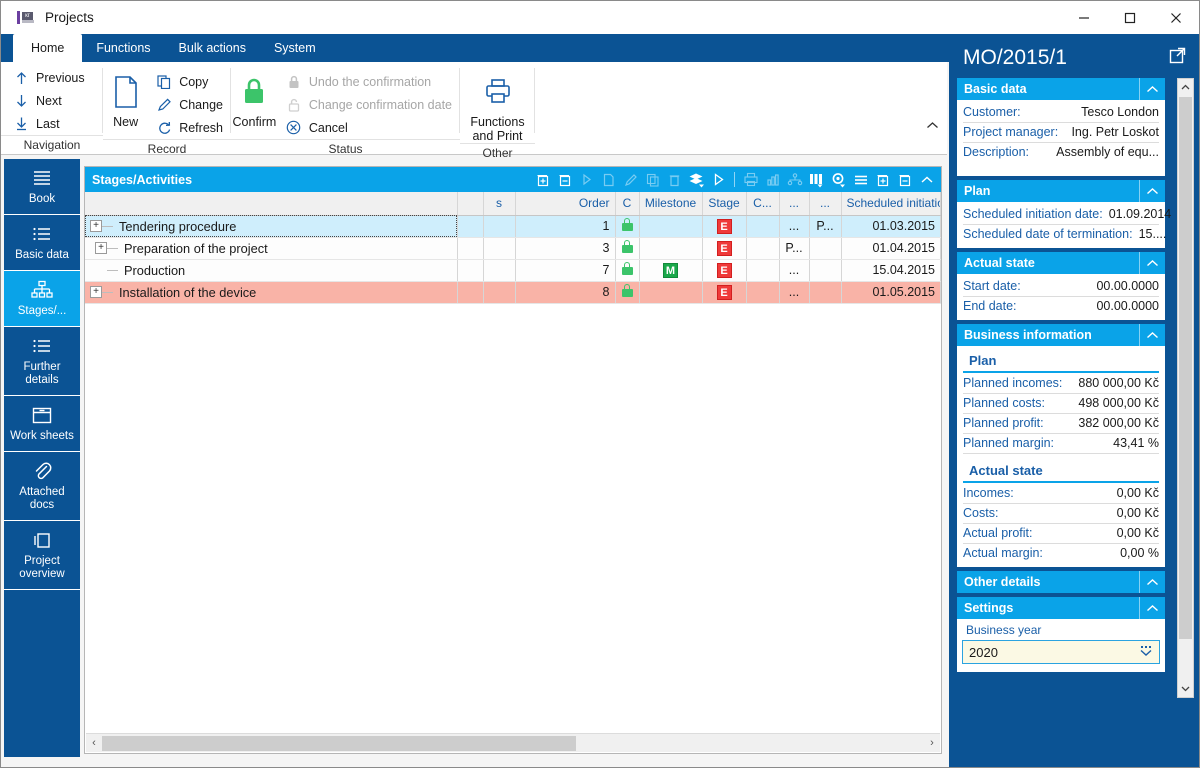 This screenshot has width=1200, height=768. Describe the element at coordinates (271, 248) in the screenshot. I see `row-name-cell: + Preparation of the project` at that location.